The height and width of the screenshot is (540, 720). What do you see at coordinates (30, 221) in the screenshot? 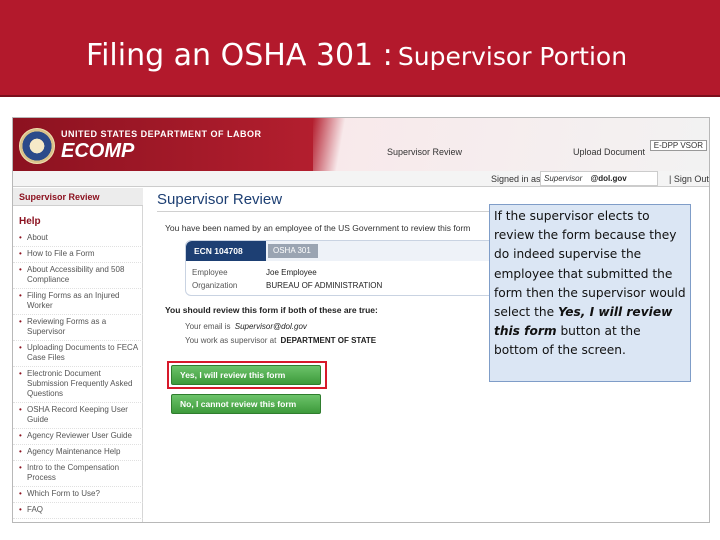
I see `sidebar-help-heading: Help` at bounding box center [30, 221].